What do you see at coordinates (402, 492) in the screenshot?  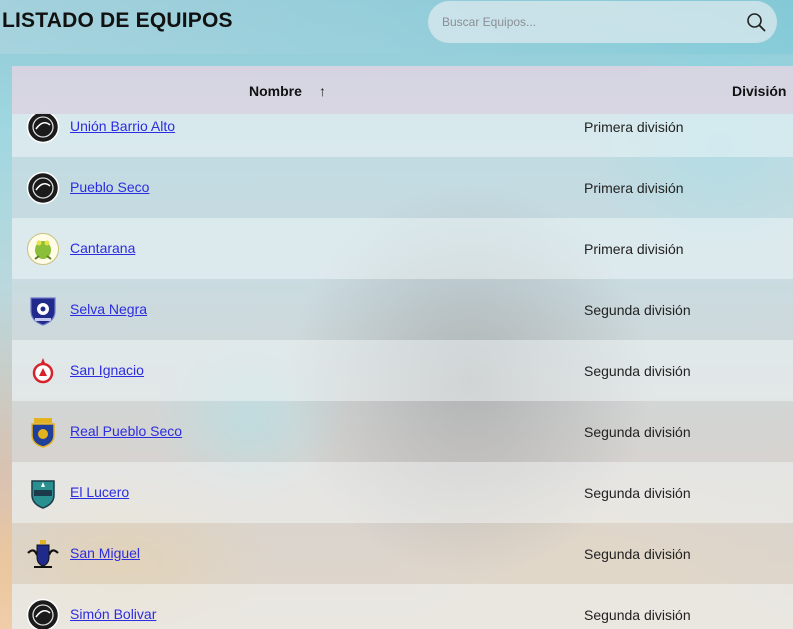 I see `table-row: El Lucero Segunda división` at bounding box center [402, 492].